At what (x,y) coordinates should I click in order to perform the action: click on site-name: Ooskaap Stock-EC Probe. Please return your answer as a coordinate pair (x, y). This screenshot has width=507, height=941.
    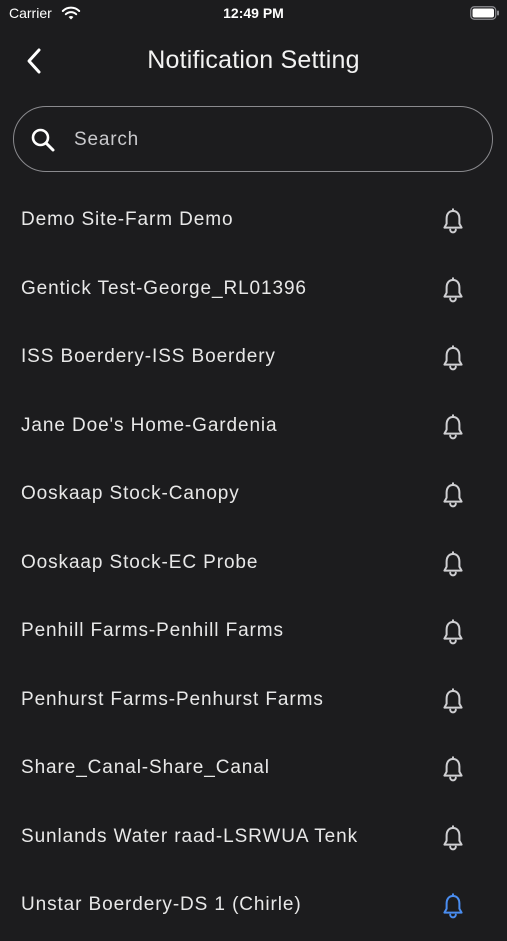
    Looking at the image, I should click on (140, 562).